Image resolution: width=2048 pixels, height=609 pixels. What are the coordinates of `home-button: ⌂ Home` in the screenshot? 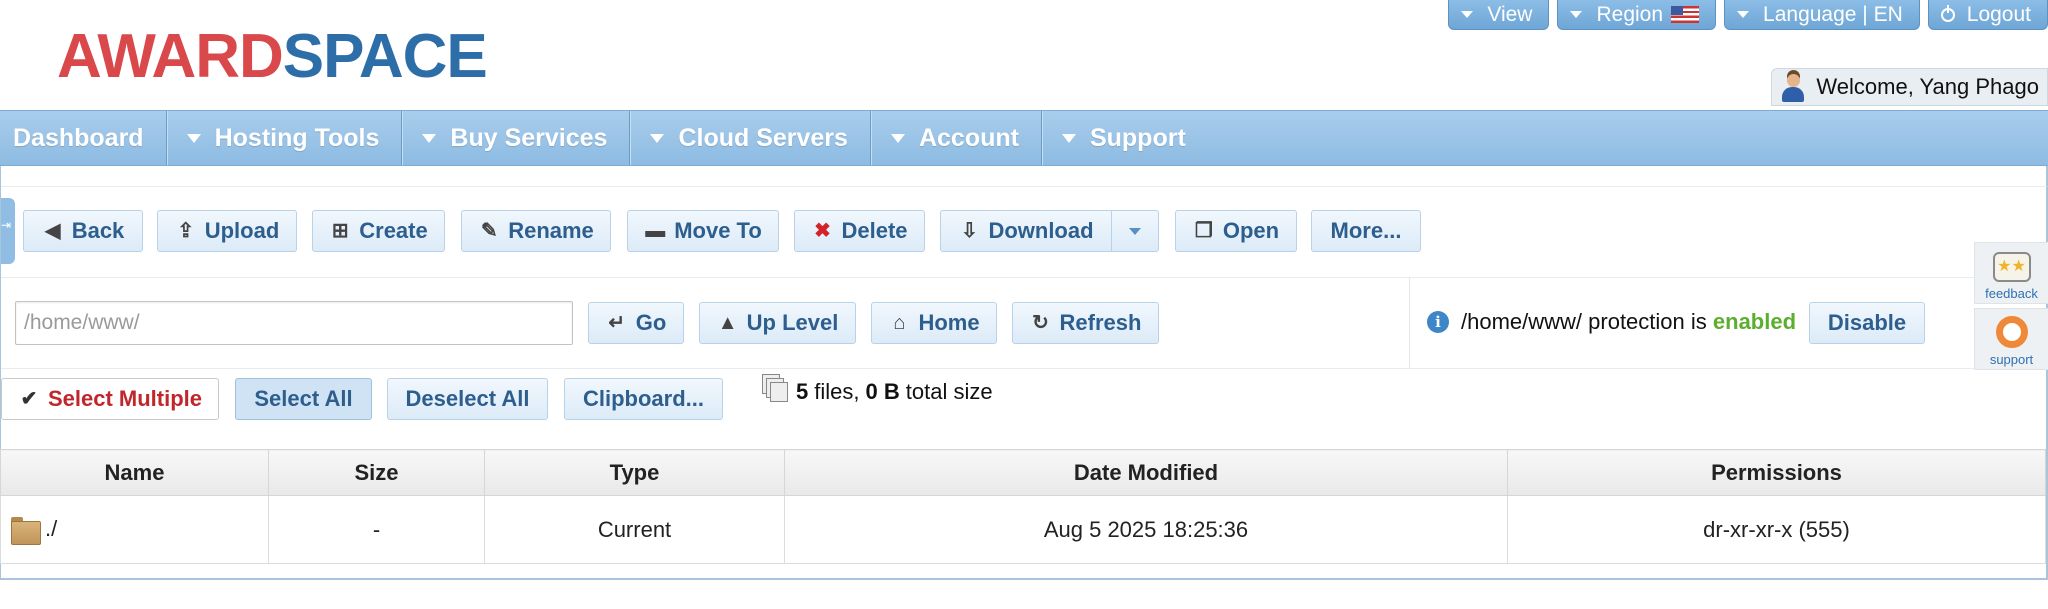 It's located at (934, 323).